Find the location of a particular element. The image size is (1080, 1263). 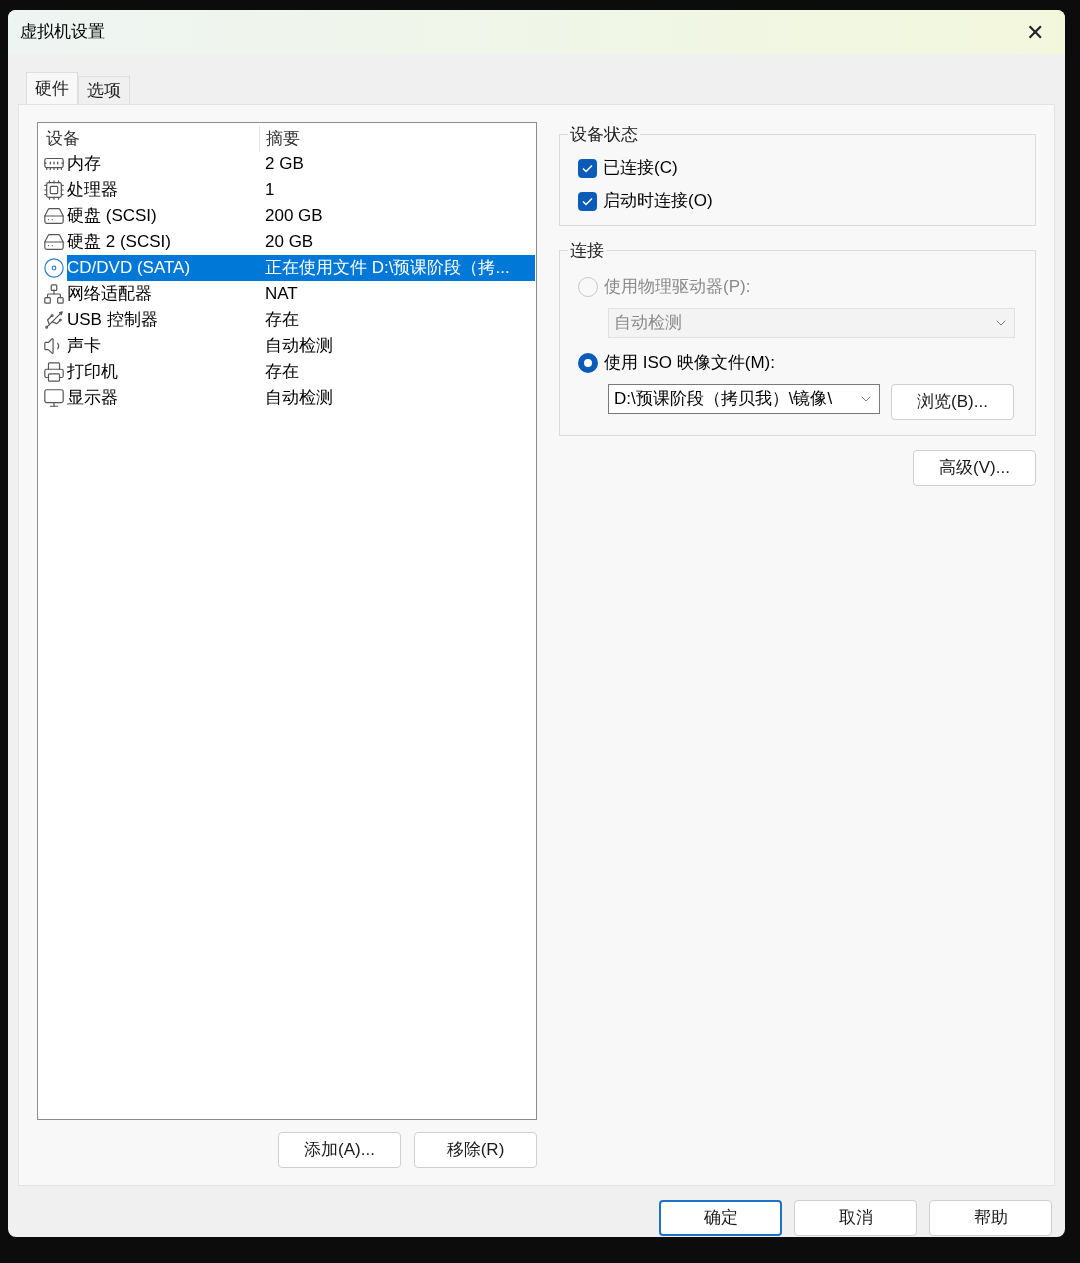

device-row: 打印机 存在 is located at coordinates (287, 372).